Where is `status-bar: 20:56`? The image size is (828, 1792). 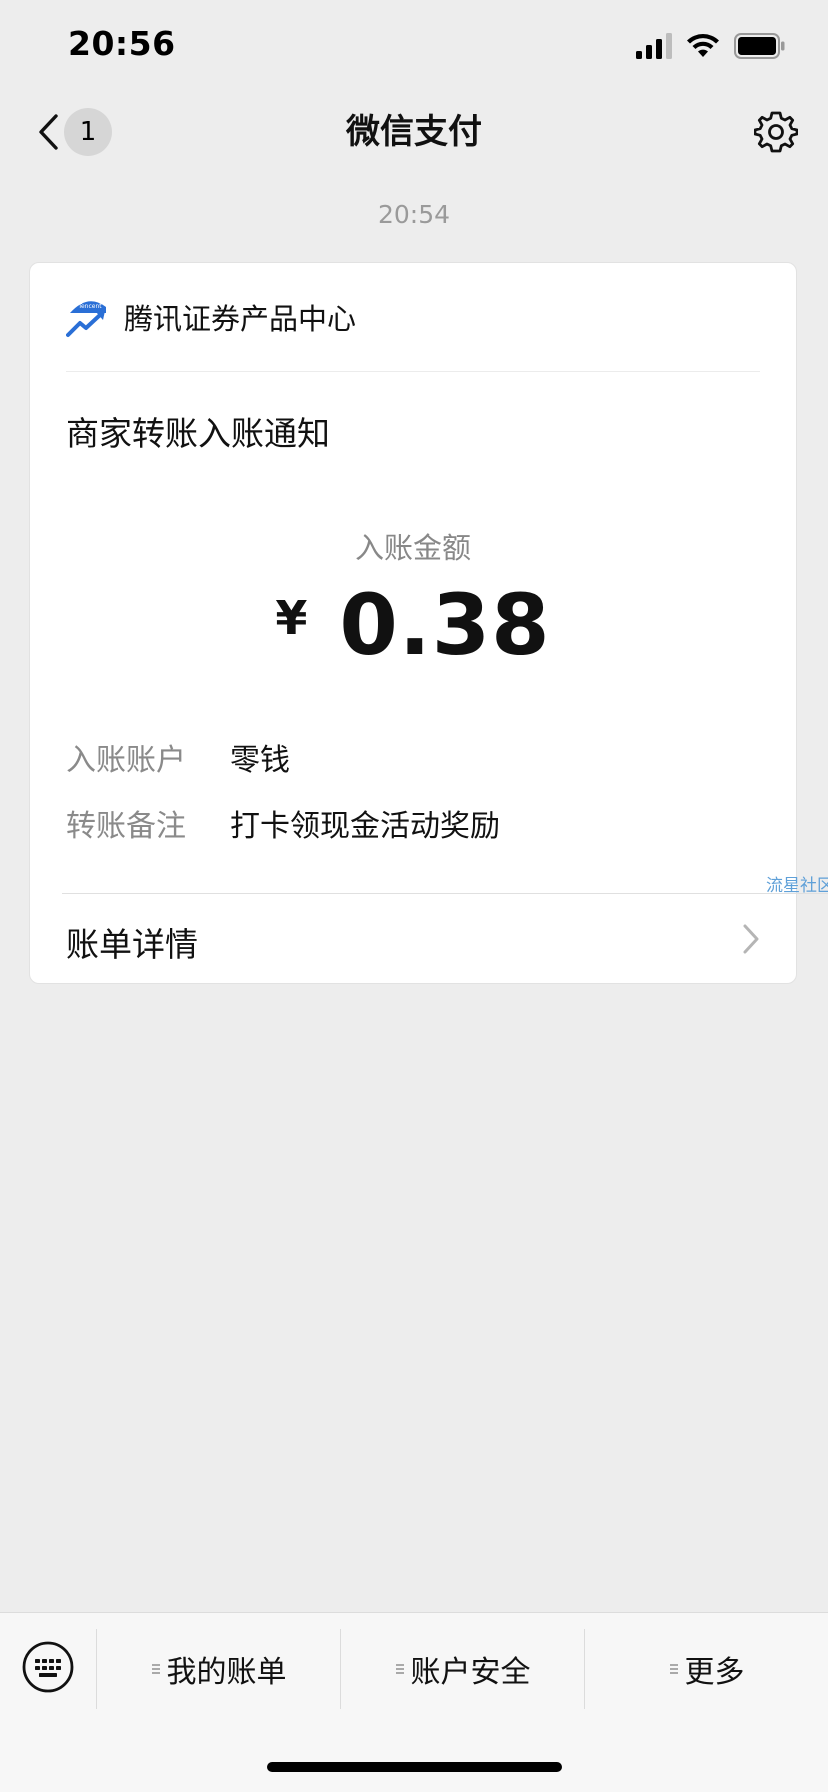
status-bar: 20:56 is located at coordinates (414, 44).